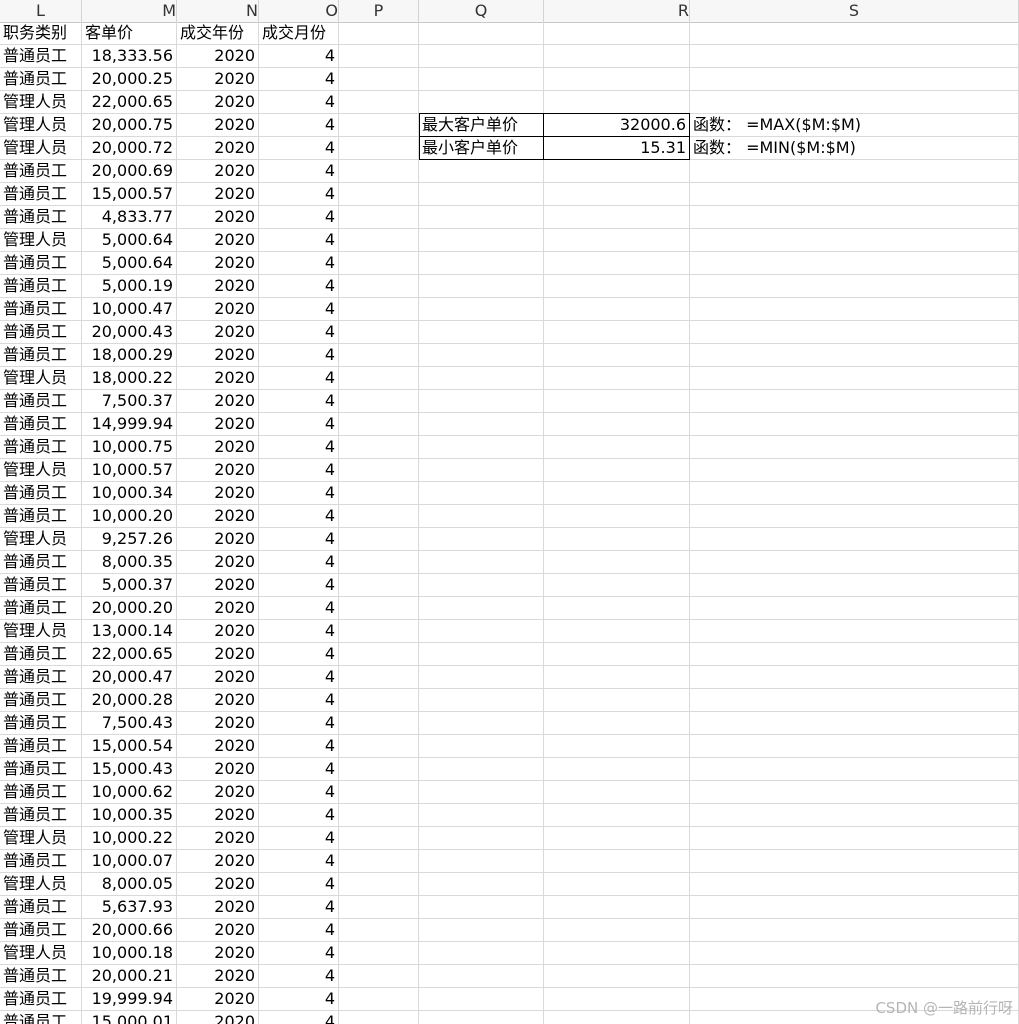 The image size is (1019, 1024). Describe the element at coordinates (299, 11) in the screenshot. I see `column-header-o: O` at that location.